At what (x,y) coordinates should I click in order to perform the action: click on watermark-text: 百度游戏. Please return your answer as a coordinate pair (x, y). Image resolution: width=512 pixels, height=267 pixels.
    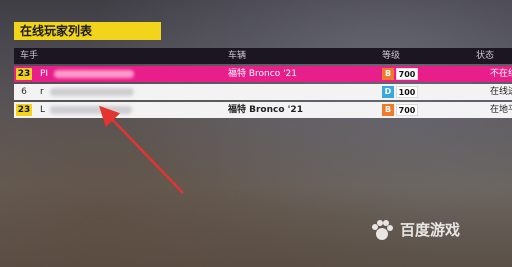
    Looking at the image, I should click on (430, 230).